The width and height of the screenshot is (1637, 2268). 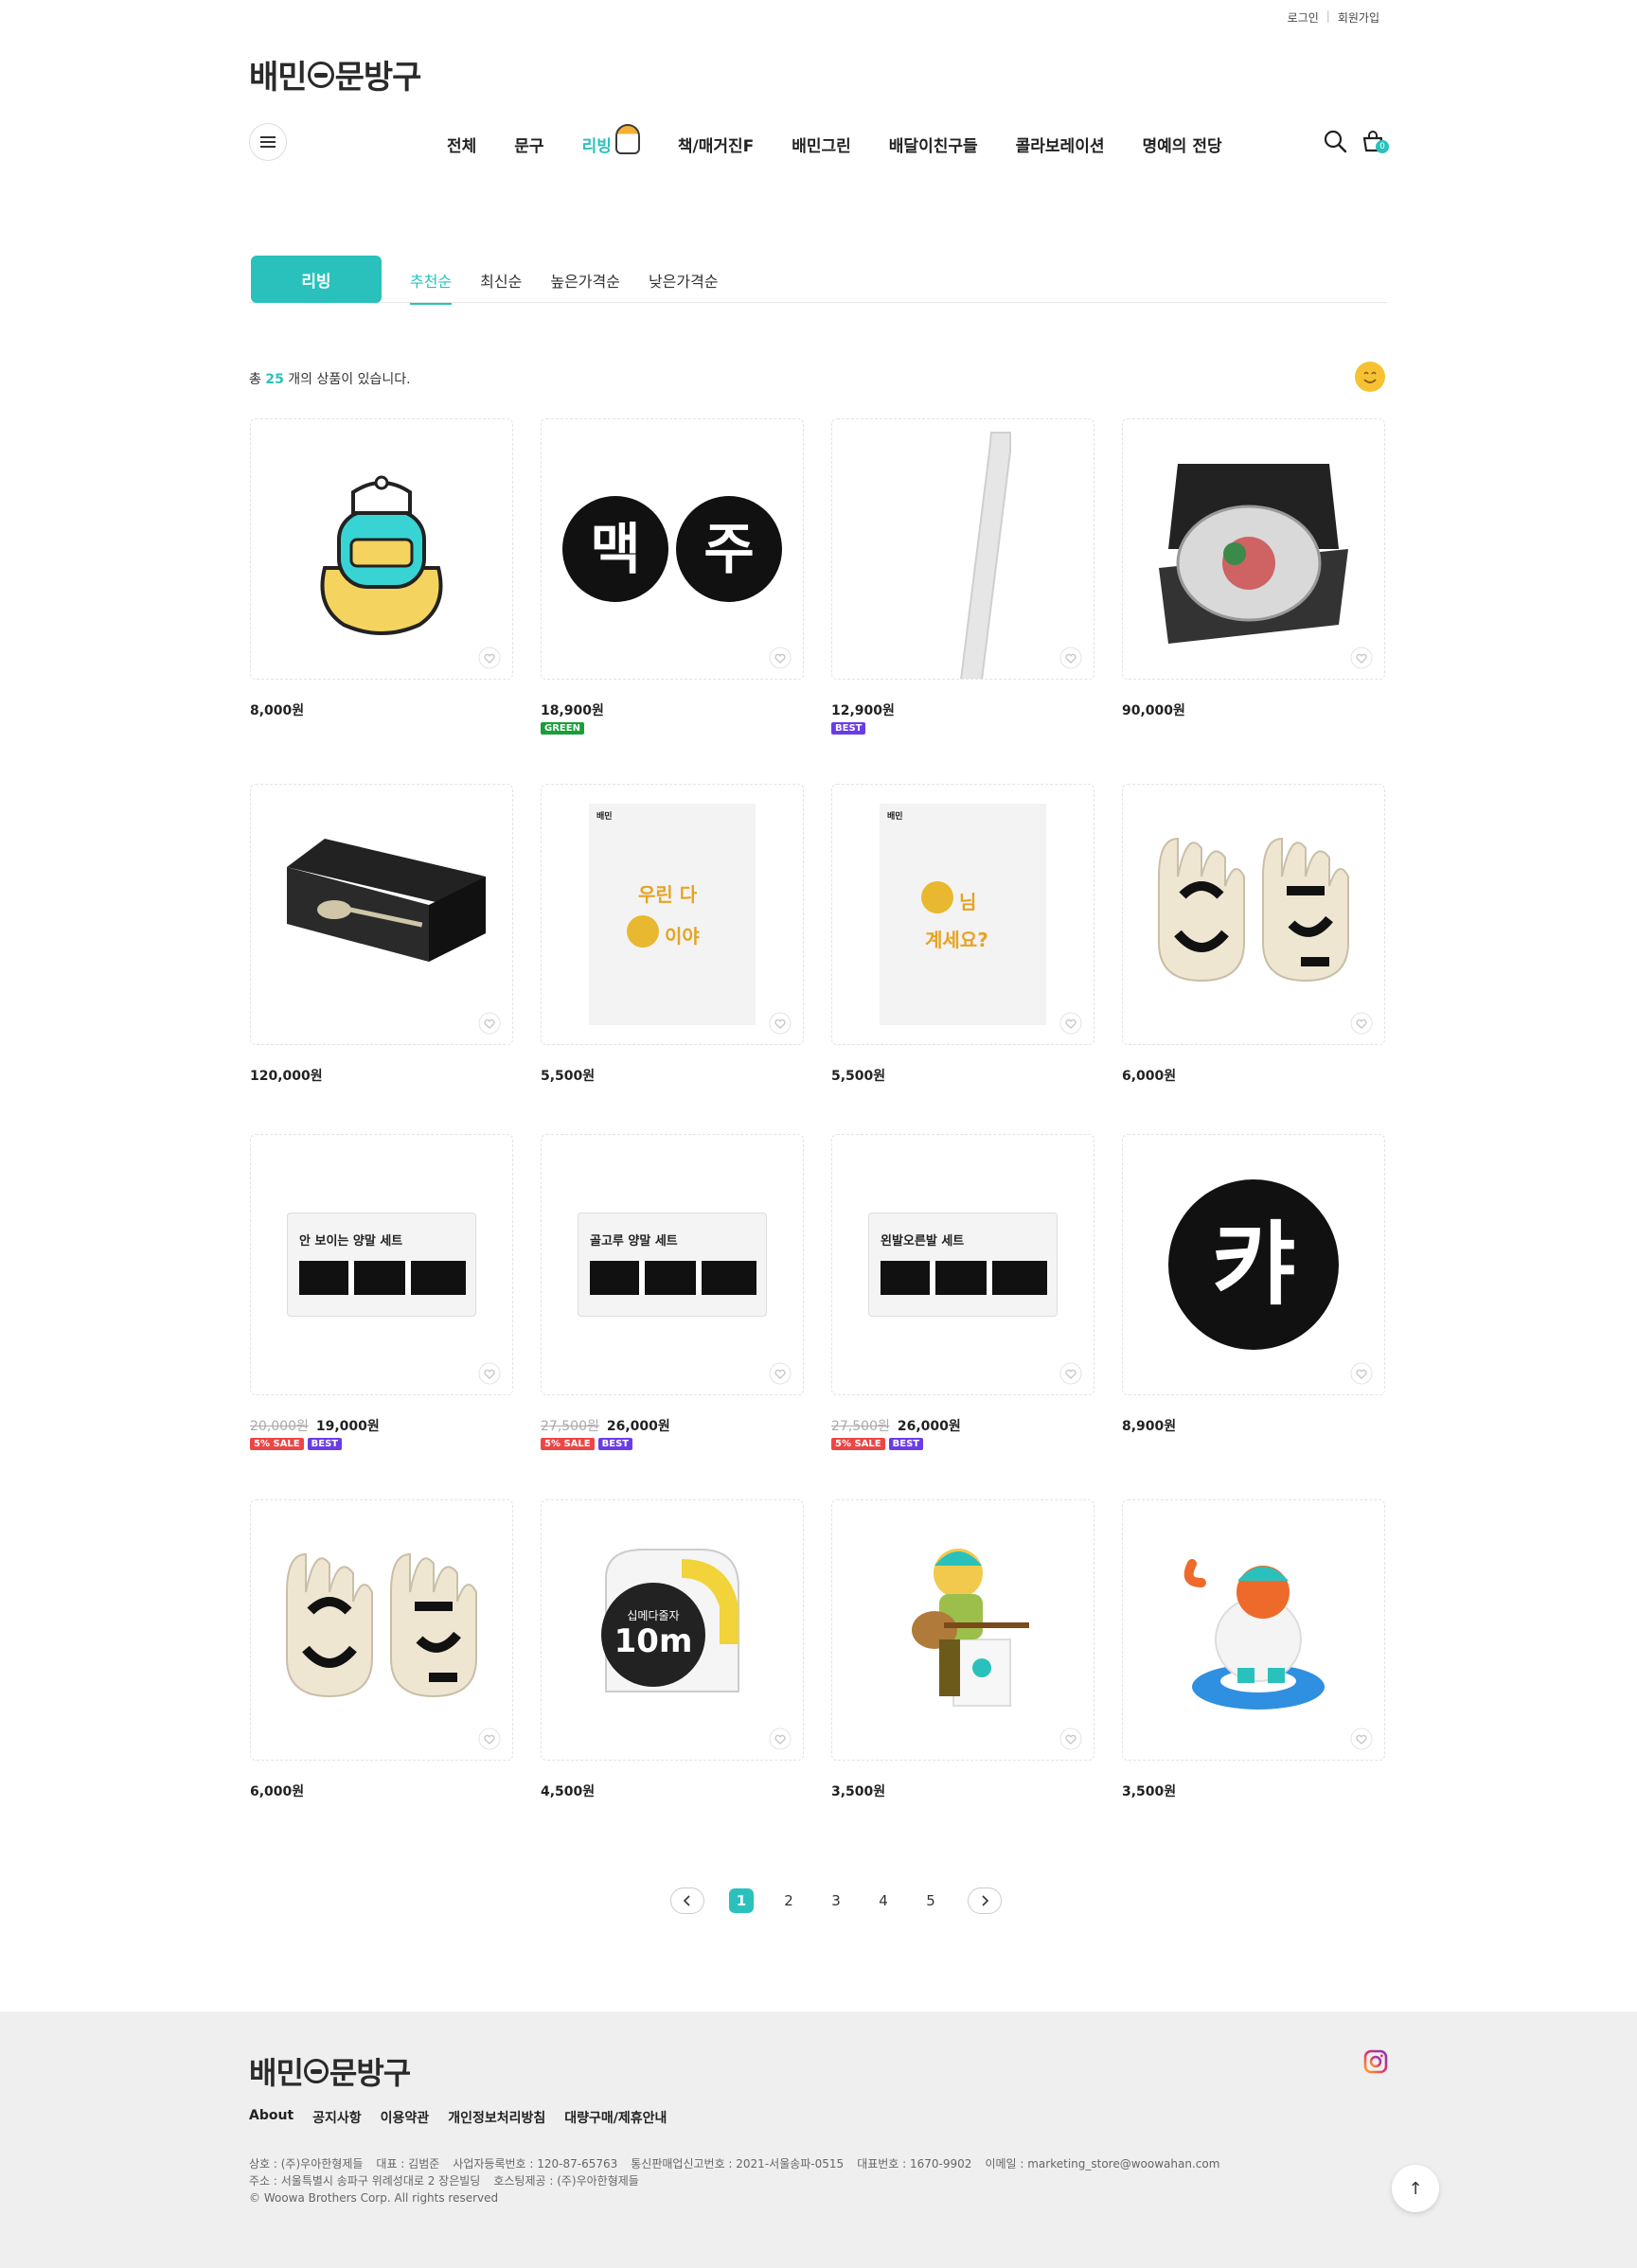 I want to click on product-card: 12,900원 BEST, so click(x=963, y=576).